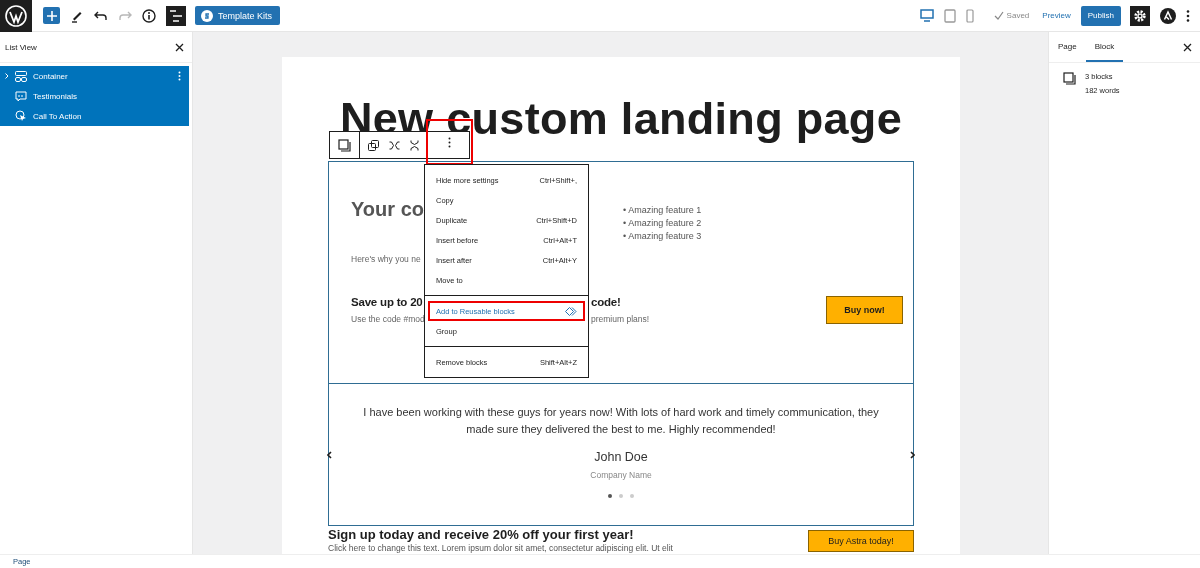 Image resolution: width=1200 pixels, height=568 pixels. What do you see at coordinates (1168, 15) in the screenshot?
I see `astra-logo-icon` at bounding box center [1168, 15].